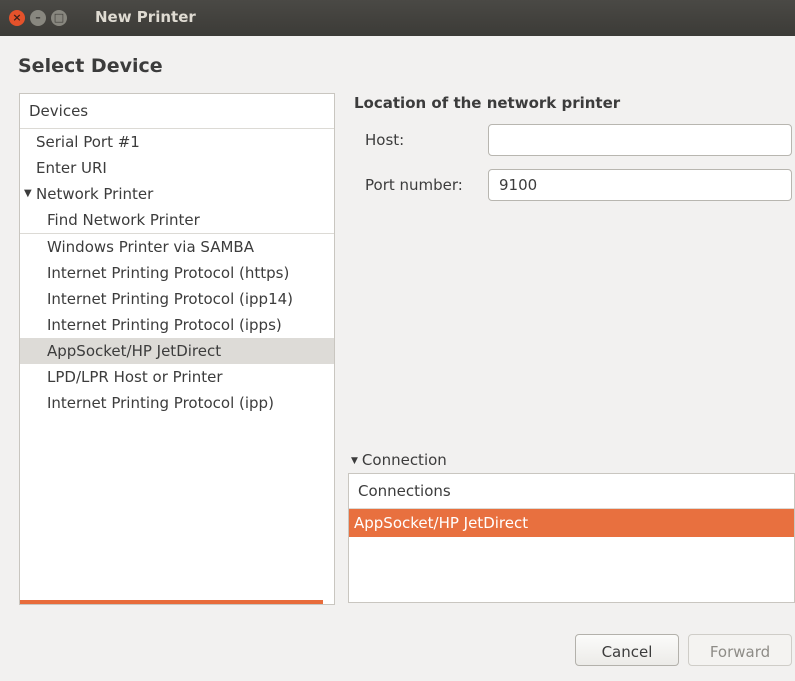 The width and height of the screenshot is (795, 681). What do you see at coordinates (487, 103) in the screenshot?
I see `location-title: Location of the network printer` at bounding box center [487, 103].